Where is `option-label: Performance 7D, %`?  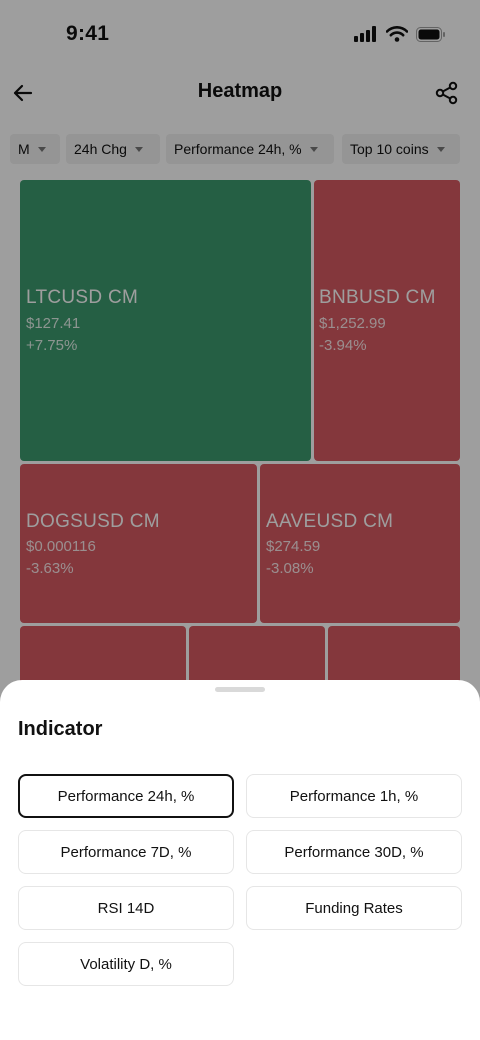
option-label: Performance 7D, % is located at coordinates (126, 852).